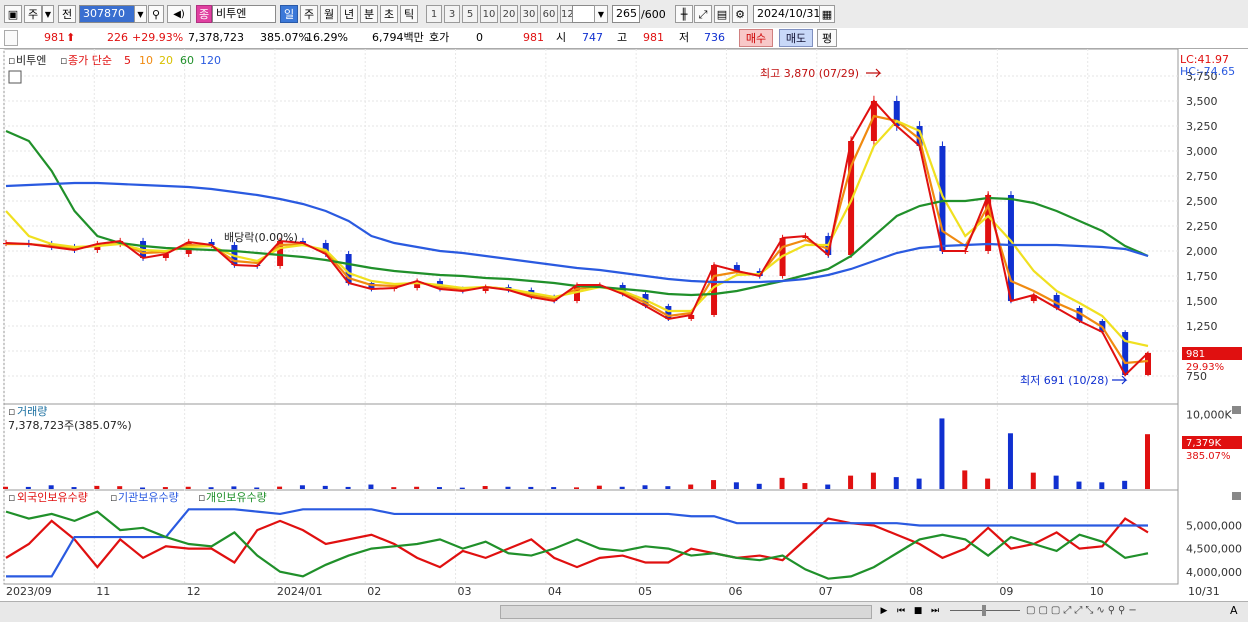 The height and width of the screenshot is (622, 1248). Describe the element at coordinates (686, 612) in the screenshot. I see `scroll-thumb` at that location.